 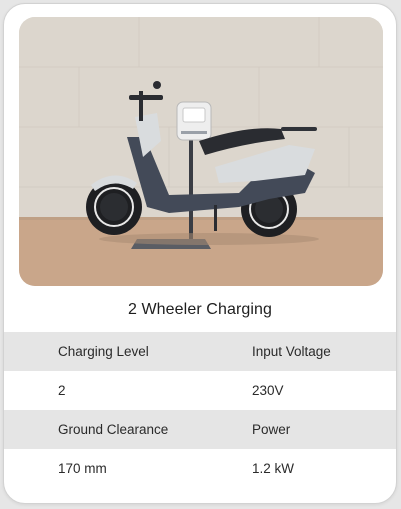 What do you see at coordinates (200, 309) in the screenshot?
I see `card-title: 2 Wheeler Charging` at bounding box center [200, 309].